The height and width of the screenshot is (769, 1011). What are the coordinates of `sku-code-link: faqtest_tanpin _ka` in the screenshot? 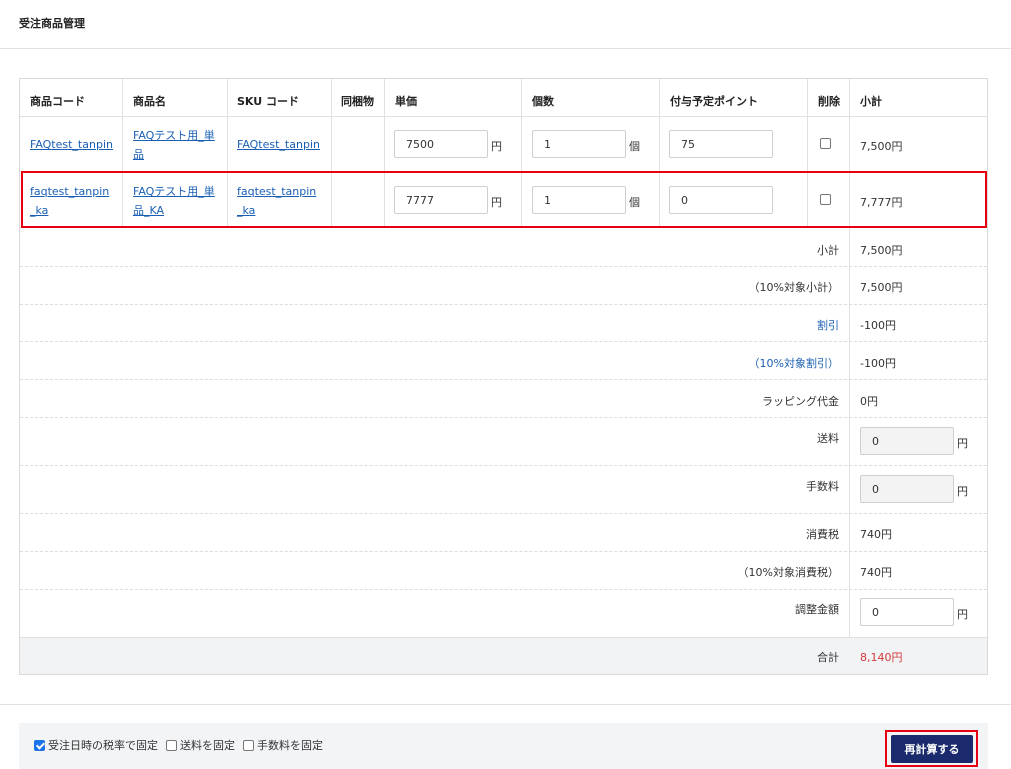 It's located at (276, 201).